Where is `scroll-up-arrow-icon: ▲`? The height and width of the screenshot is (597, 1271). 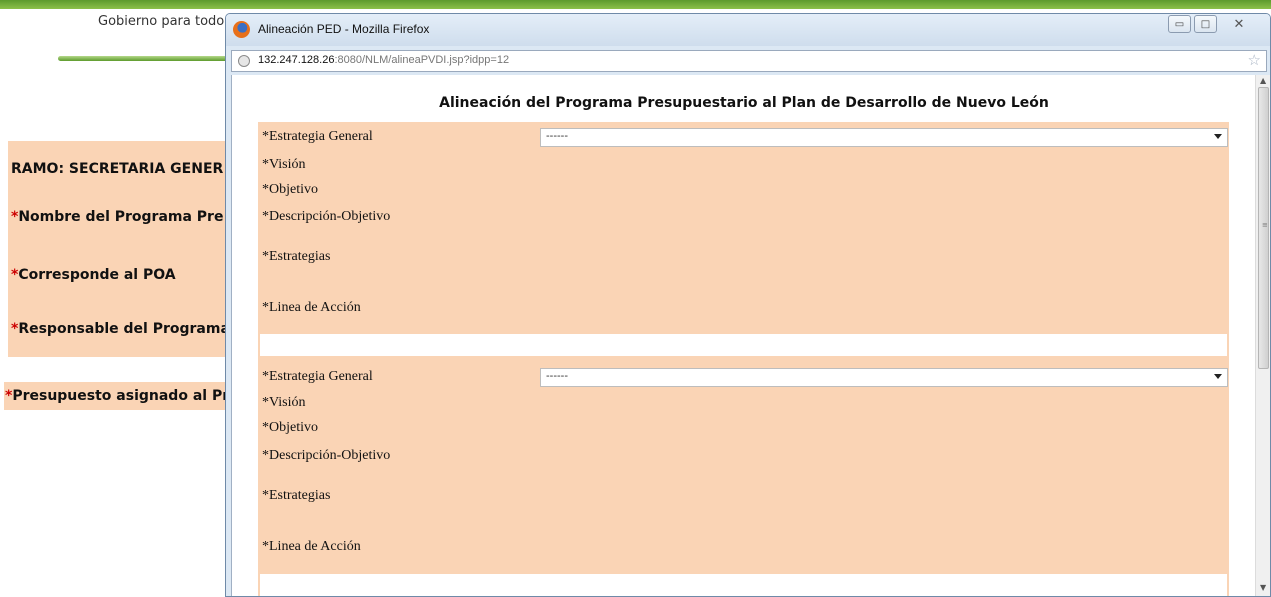
scroll-up-arrow-icon: ▲ is located at coordinates (1263, 80).